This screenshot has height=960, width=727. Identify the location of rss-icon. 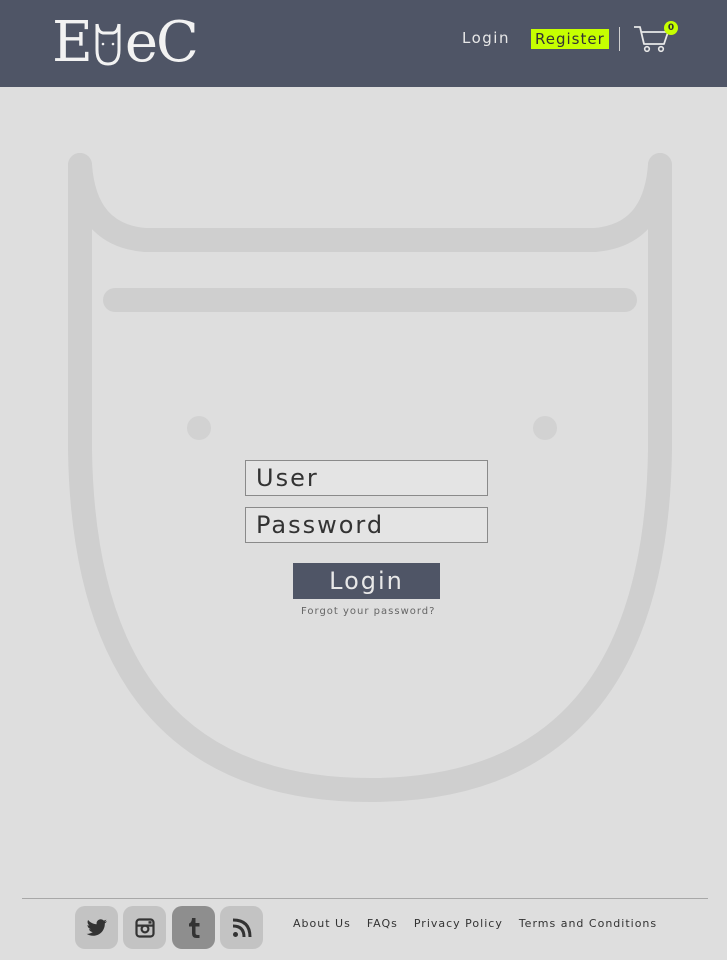
(241, 927).